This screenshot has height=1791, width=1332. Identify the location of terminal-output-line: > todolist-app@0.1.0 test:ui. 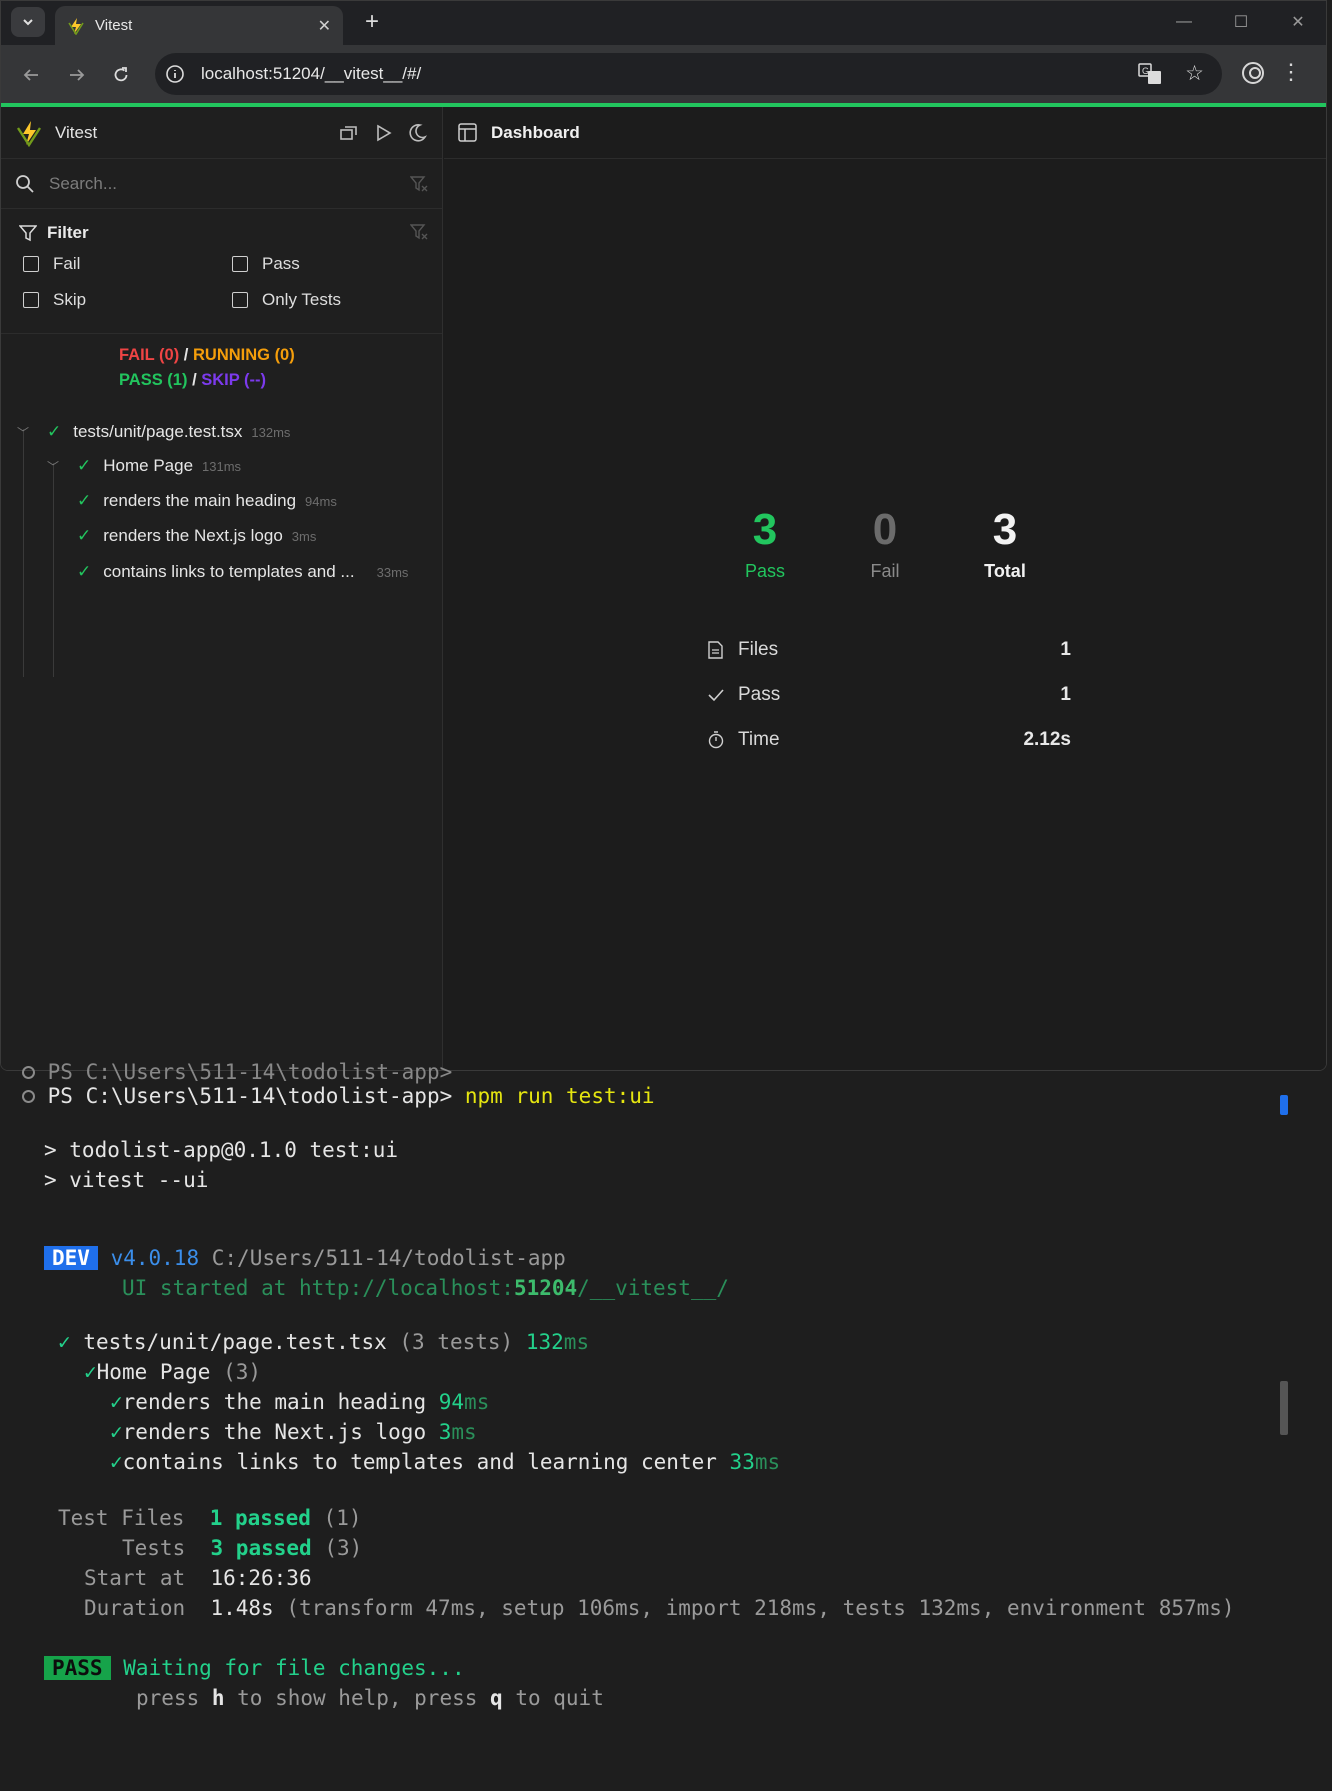
(221, 1150).